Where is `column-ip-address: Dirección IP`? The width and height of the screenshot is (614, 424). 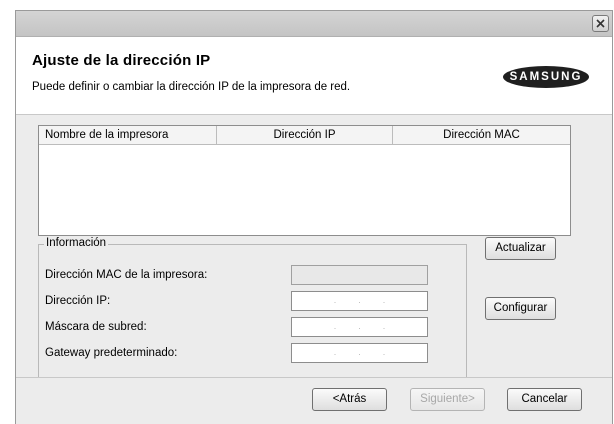 column-ip-address: Dirección IP is located at coordinates (305, 135).